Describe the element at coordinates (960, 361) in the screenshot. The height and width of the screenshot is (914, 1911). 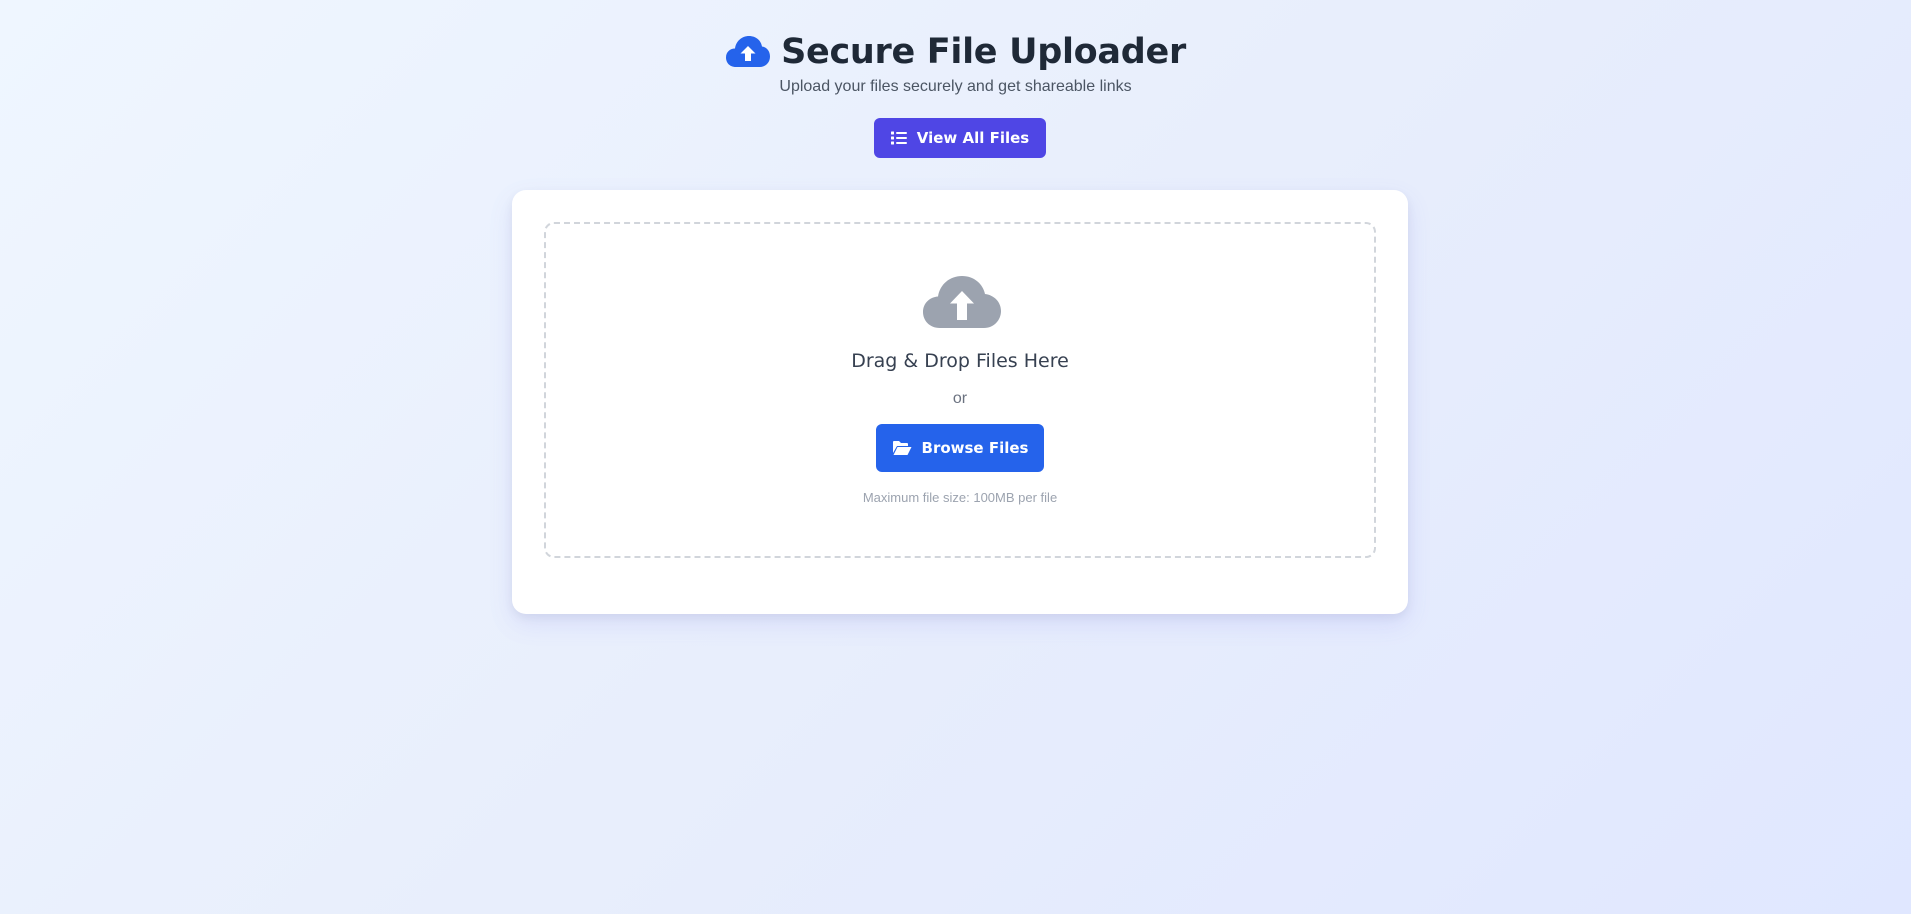
I see `dropzone-heading: Drag & Drop Files Here` at that location.